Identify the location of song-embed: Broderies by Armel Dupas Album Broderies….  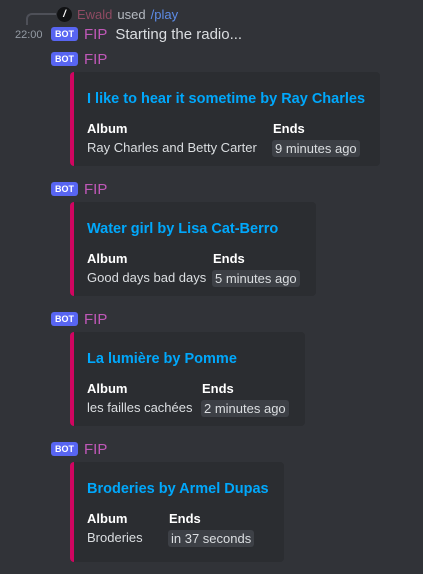
(177, 512).